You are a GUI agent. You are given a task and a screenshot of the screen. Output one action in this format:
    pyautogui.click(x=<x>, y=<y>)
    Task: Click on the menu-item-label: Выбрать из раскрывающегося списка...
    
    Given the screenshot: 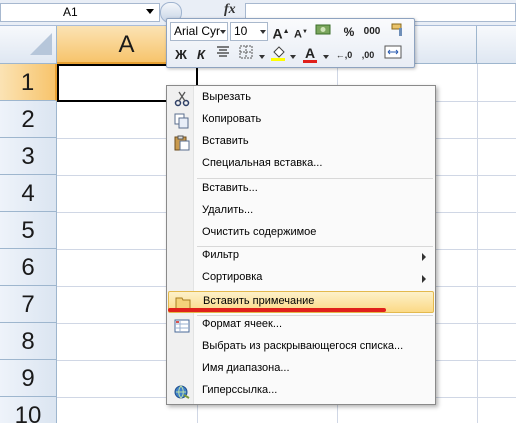 What is the action you would take?
    pyautogui.click(x=303, y=346)
    